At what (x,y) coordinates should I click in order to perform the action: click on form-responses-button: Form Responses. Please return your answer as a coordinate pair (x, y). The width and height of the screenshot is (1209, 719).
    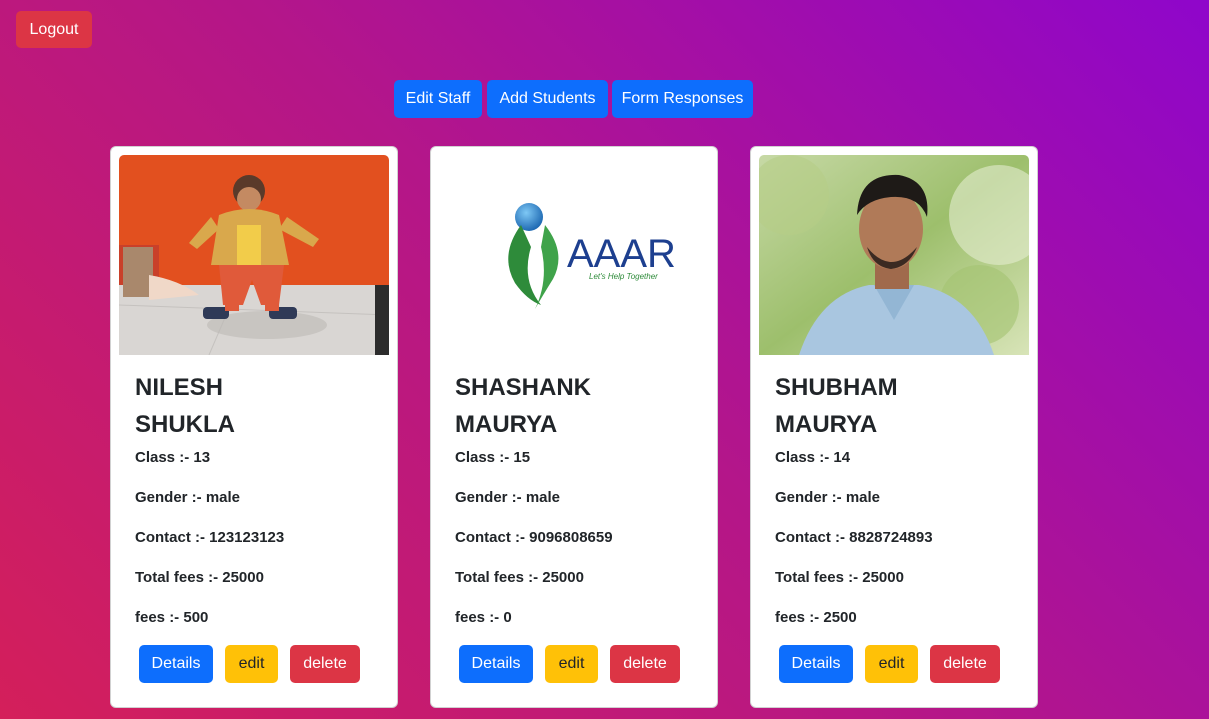
    Looking at the image, I should click on (682, 99).